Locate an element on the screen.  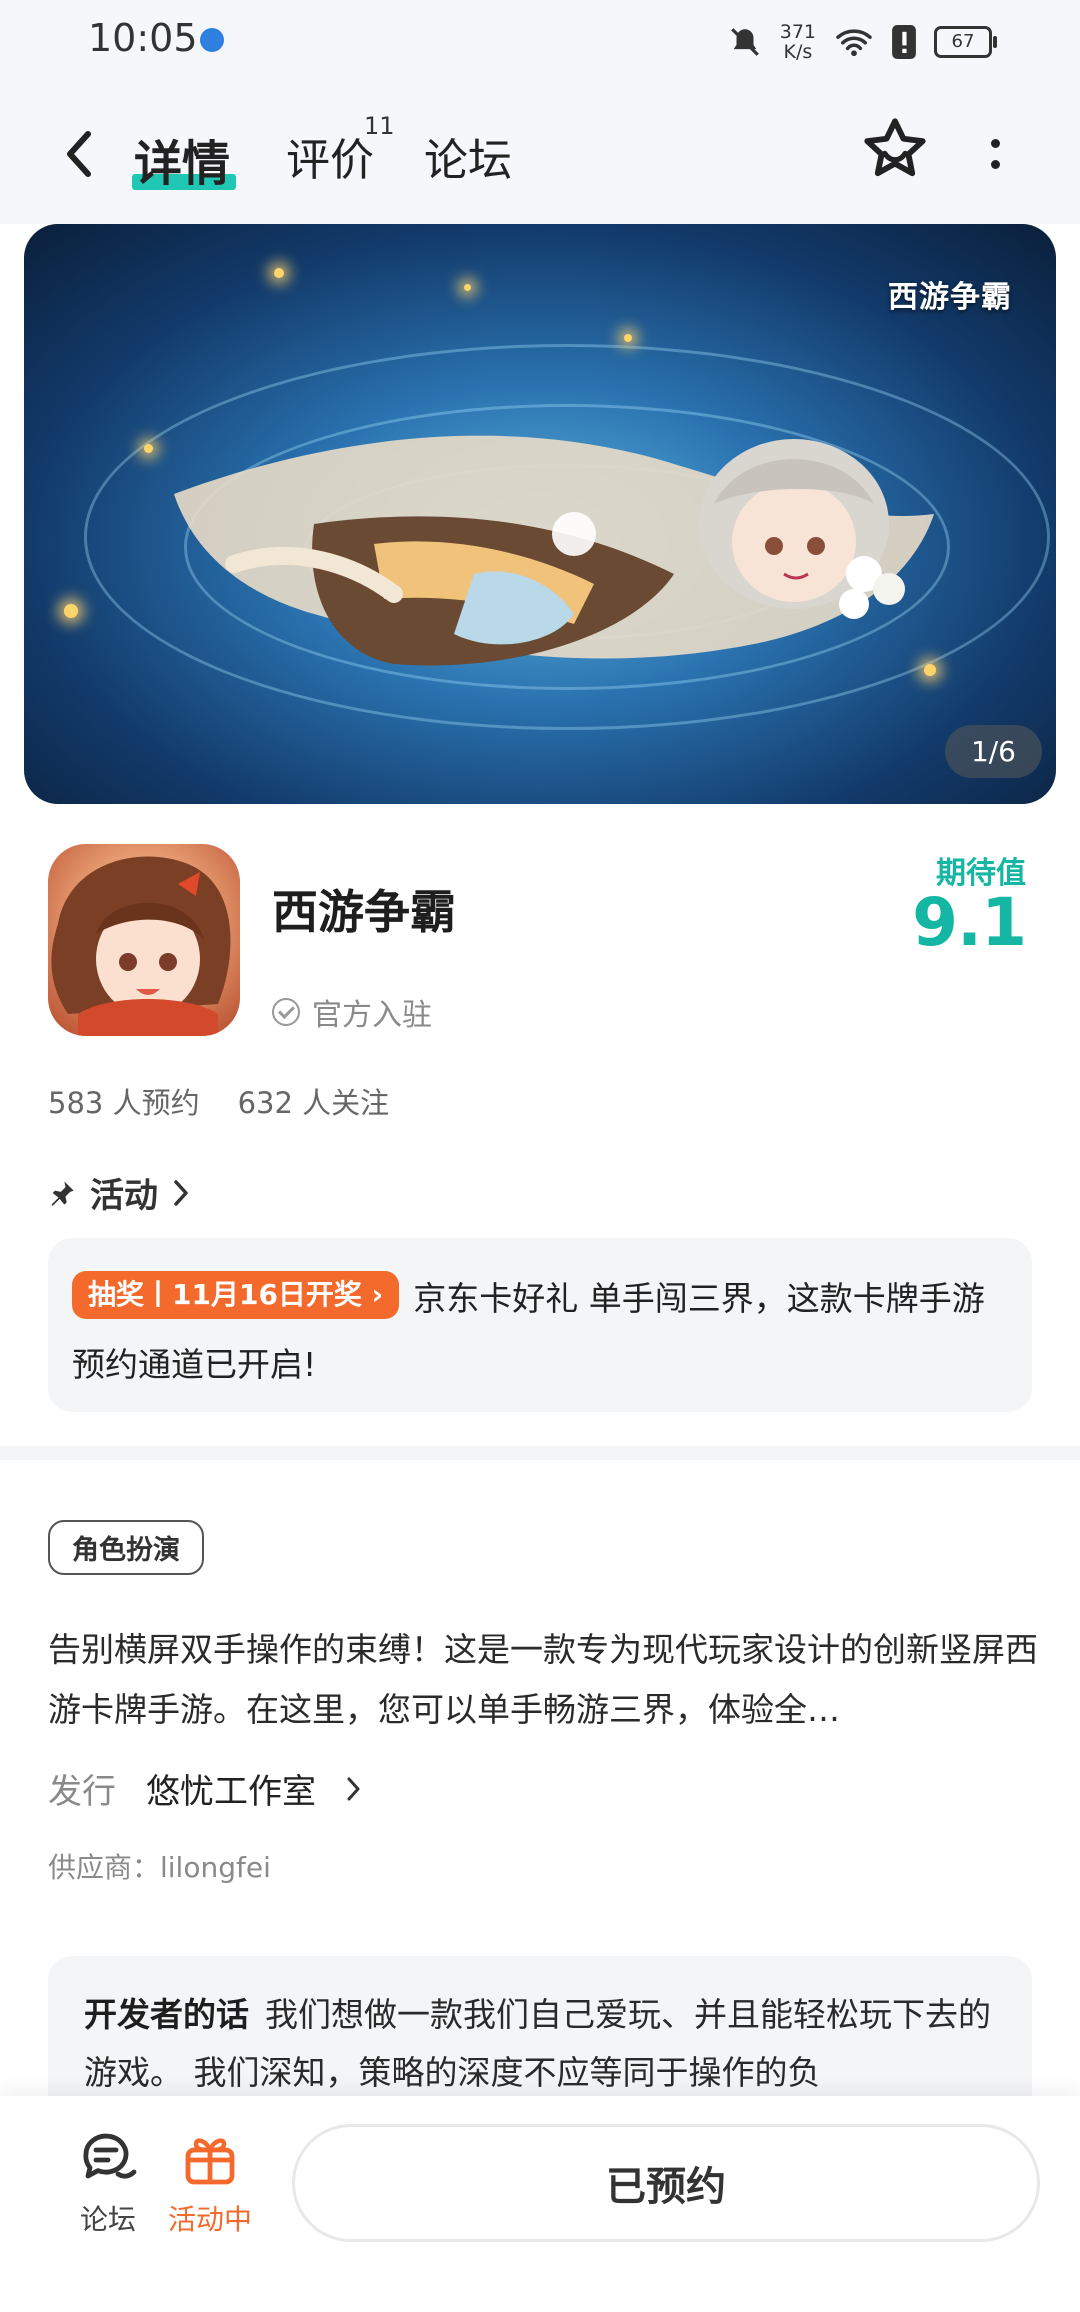
game-logo: 西游争霸 is located at coordinates (950, 297).